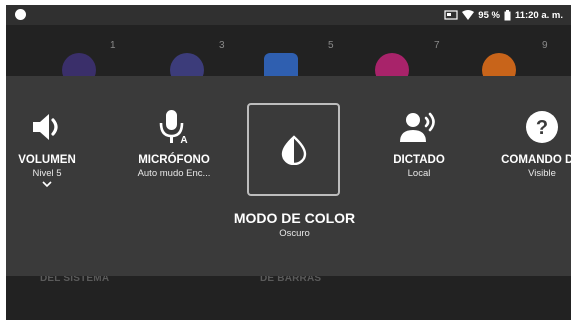 The image size is (577, 324). Describe the element at coordinates (47, 173) in the screenshot. I see `volume-subtitle: Nivel 5` at that location.